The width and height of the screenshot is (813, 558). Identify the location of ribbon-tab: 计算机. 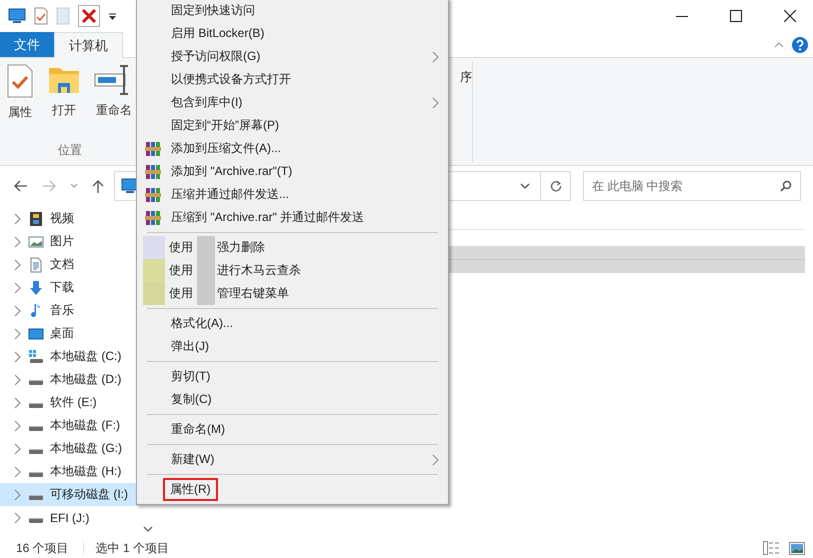
(88, 45).